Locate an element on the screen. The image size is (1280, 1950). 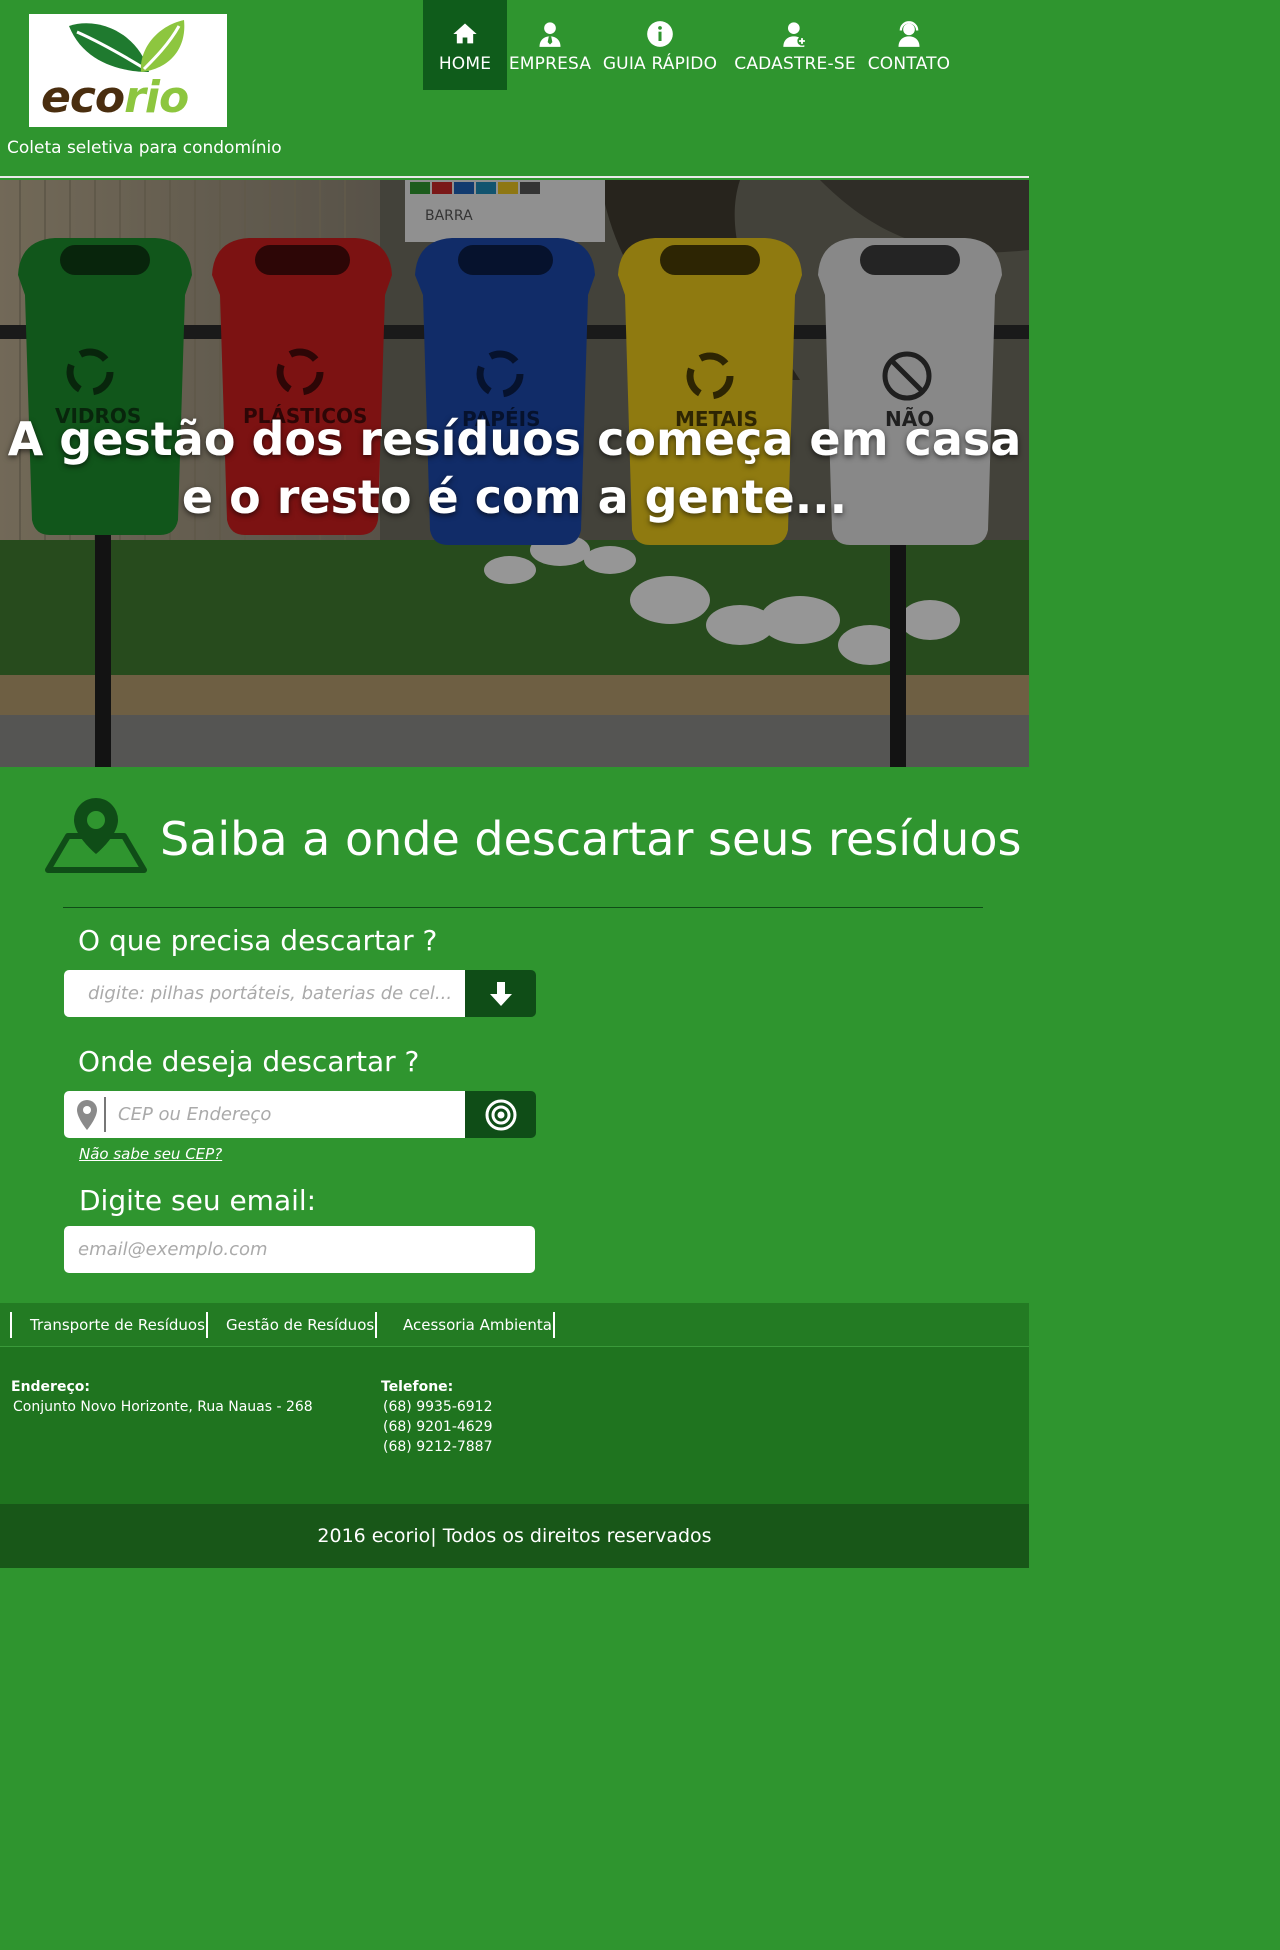
phone-title: Telefone: is located at coordinates (417, 1387).